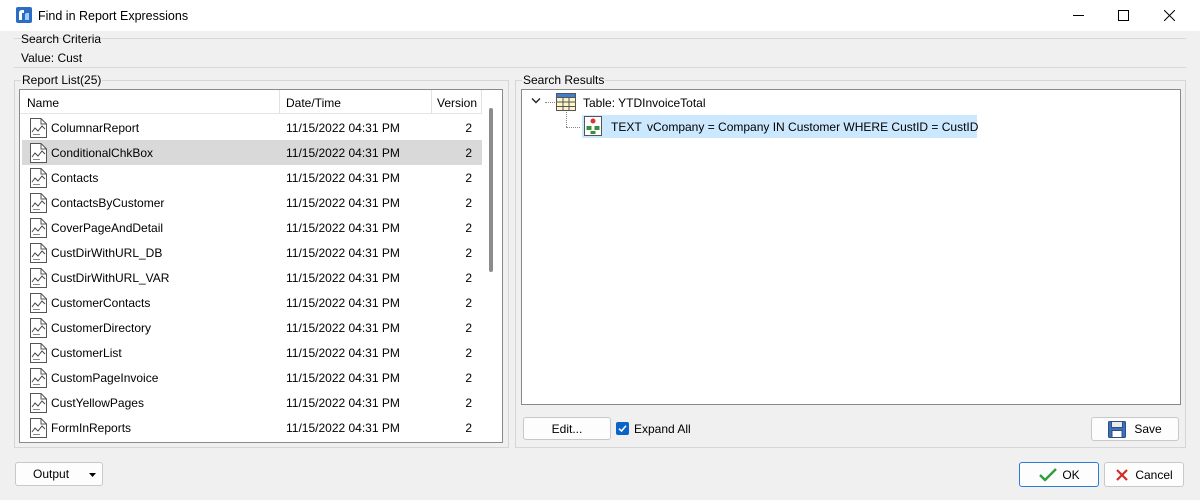 The height and width of the screenshot is (500, 1200). I want to click on text-component-icon, so click(593, 126).